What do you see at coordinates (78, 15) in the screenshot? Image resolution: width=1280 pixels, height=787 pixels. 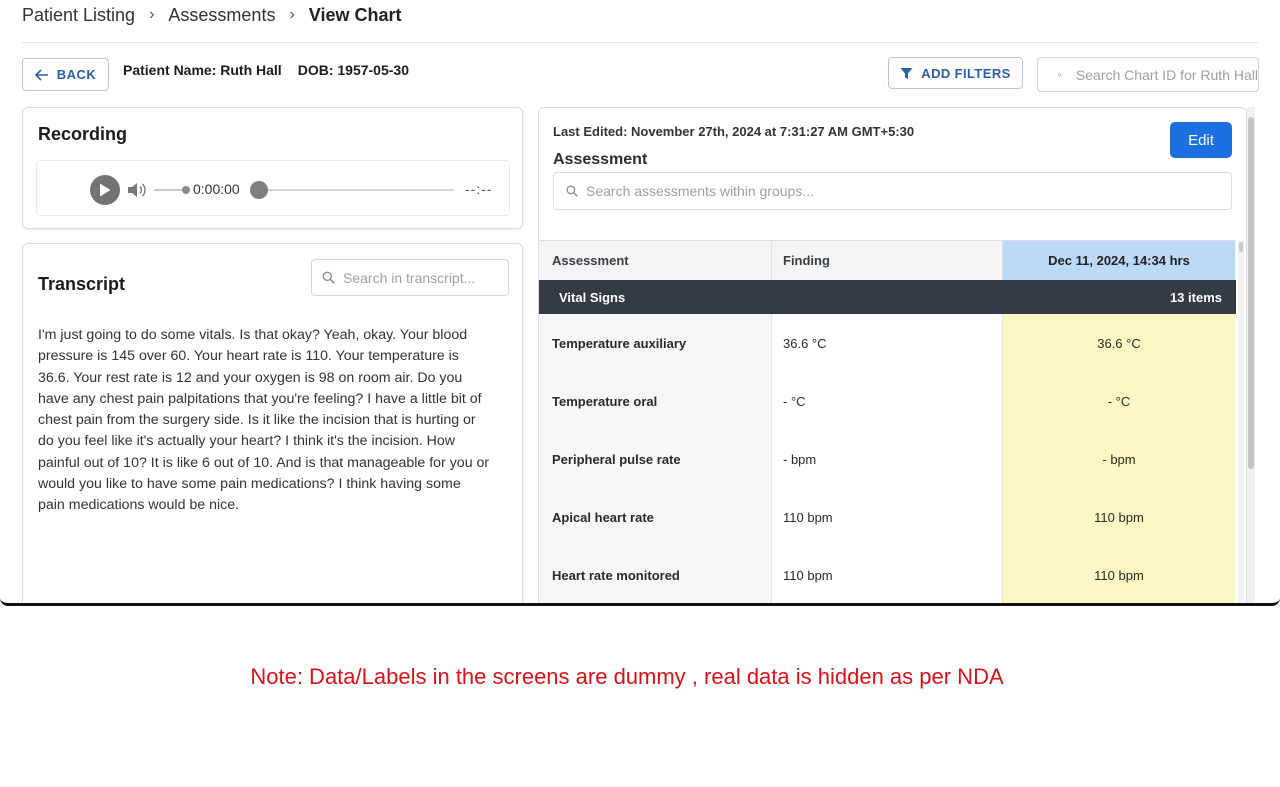 I see `breadcrumb-patient-listing: Patient Listing` at bounding box center [78, 15].